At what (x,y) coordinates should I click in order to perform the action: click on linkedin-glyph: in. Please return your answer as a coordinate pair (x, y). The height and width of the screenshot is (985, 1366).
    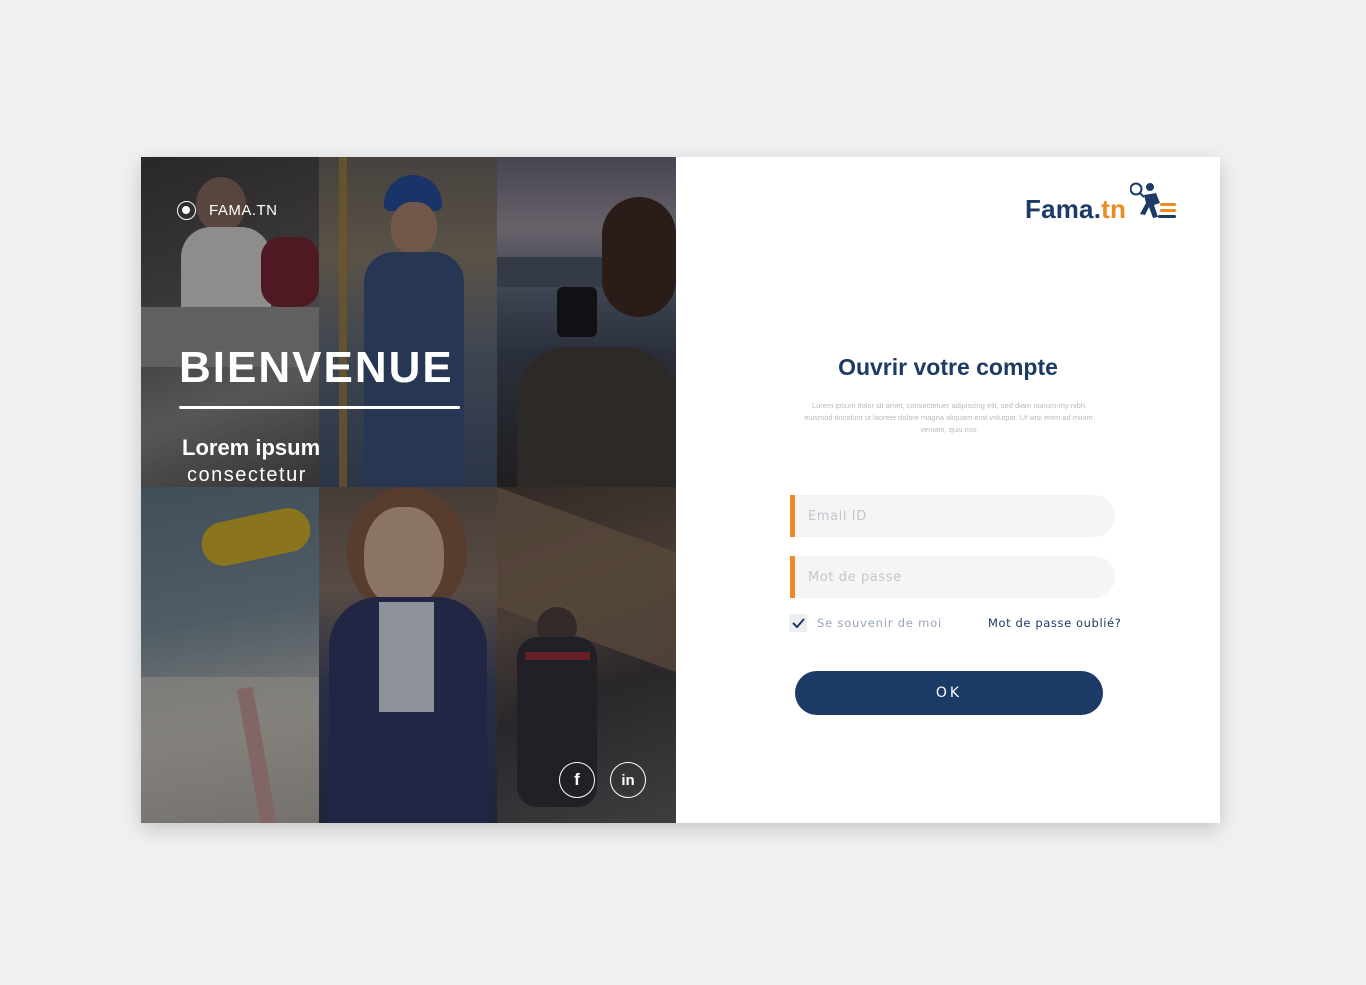
    Looking at the image, I should click on (628, 780).